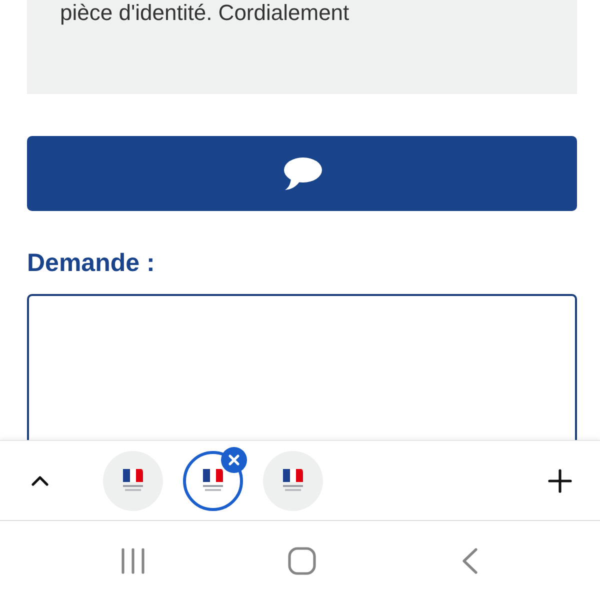 This screenshot has height=600, width=600. What do you see at coordinates (205, 13) in the screenshot?
I see `message-text: pièce d'identité. Cordialement` at bounding box center [205, 13].